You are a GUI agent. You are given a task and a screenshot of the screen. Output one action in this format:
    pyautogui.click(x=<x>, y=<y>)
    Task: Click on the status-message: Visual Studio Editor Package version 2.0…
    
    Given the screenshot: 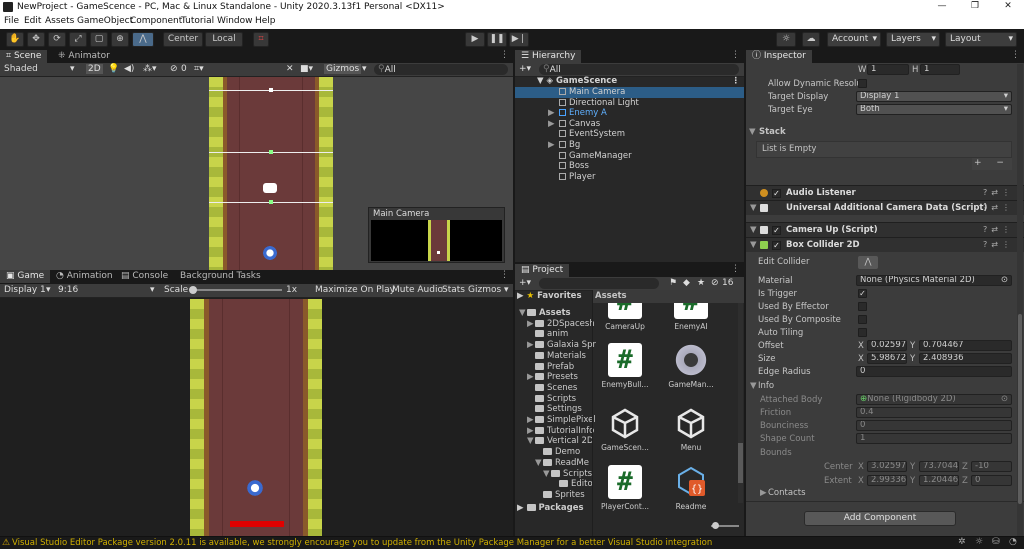 What is the action you would take?
    pyautogui.click(x=362, y=543)
    